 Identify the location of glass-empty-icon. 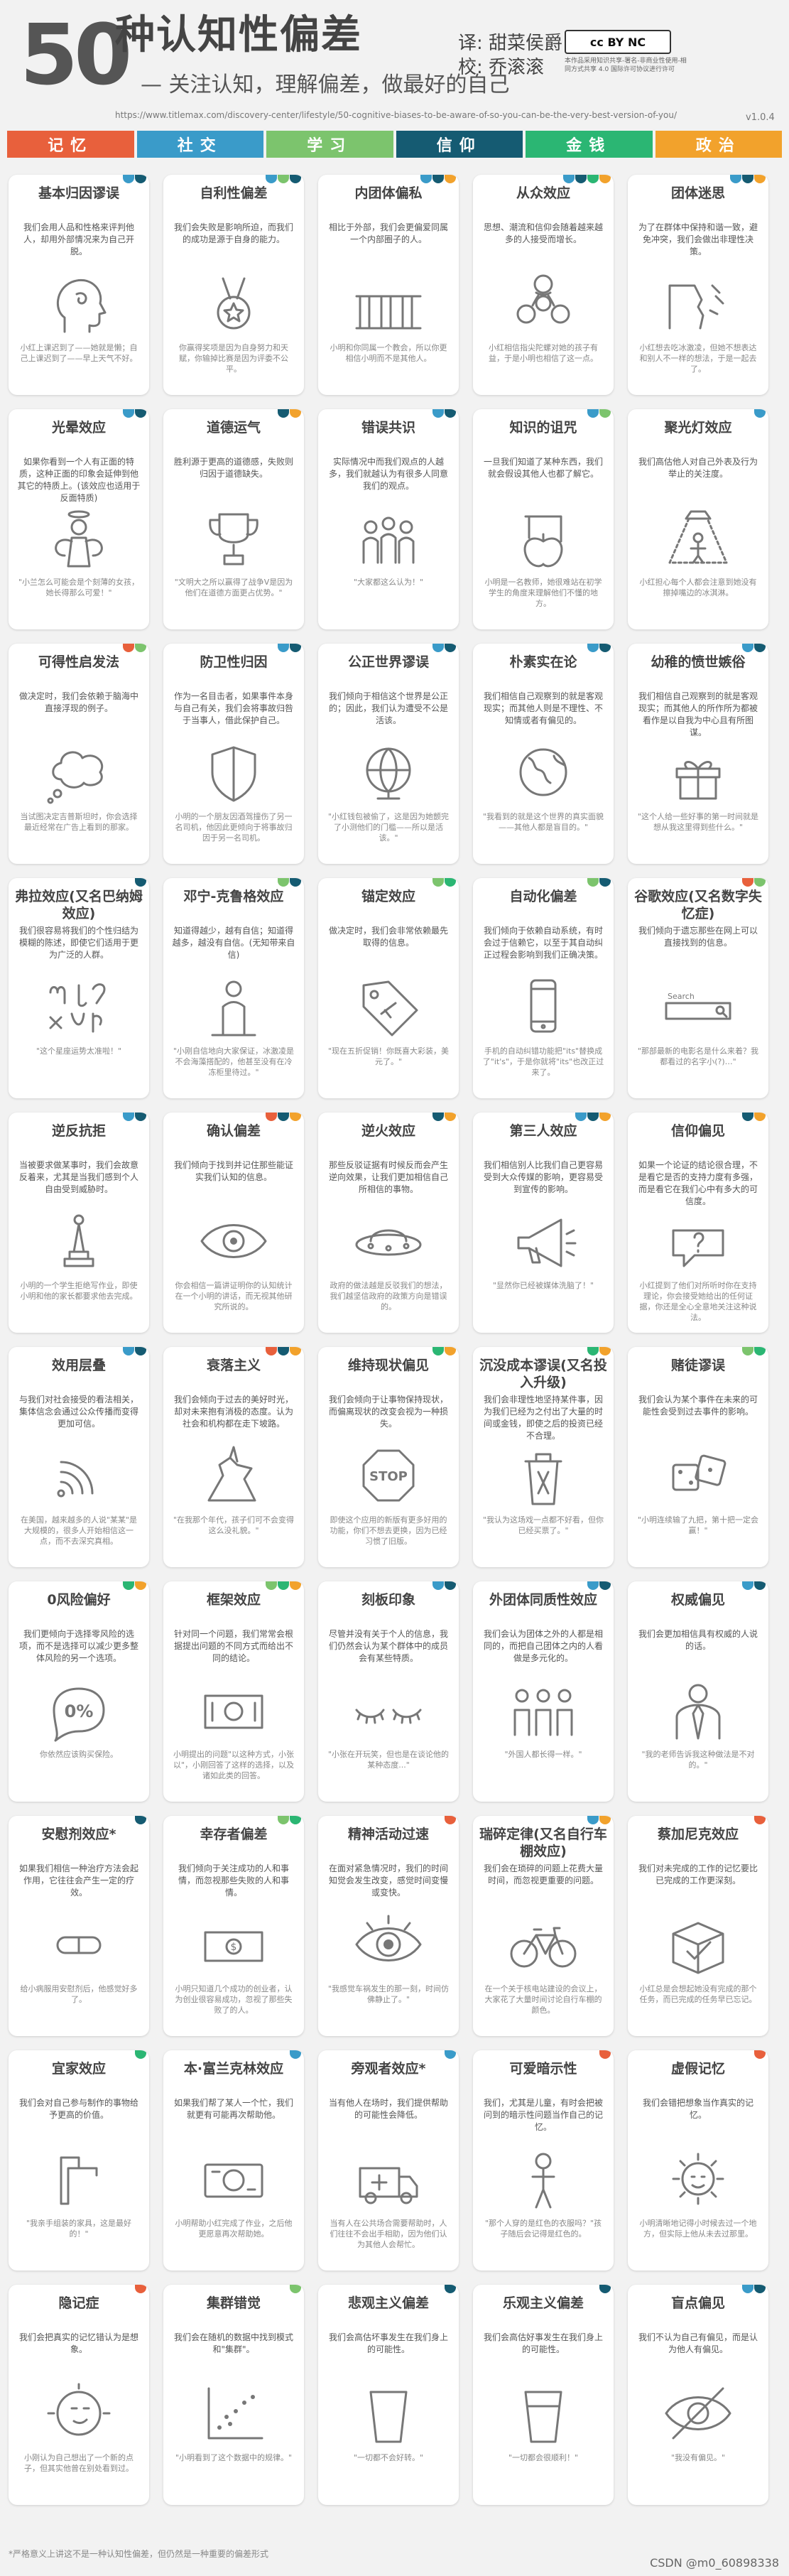
(389, 2413).